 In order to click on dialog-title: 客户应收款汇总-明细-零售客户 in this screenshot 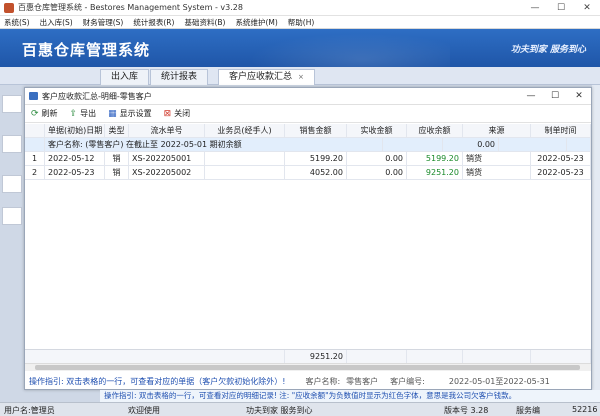, I will do `click(97, 96)`.